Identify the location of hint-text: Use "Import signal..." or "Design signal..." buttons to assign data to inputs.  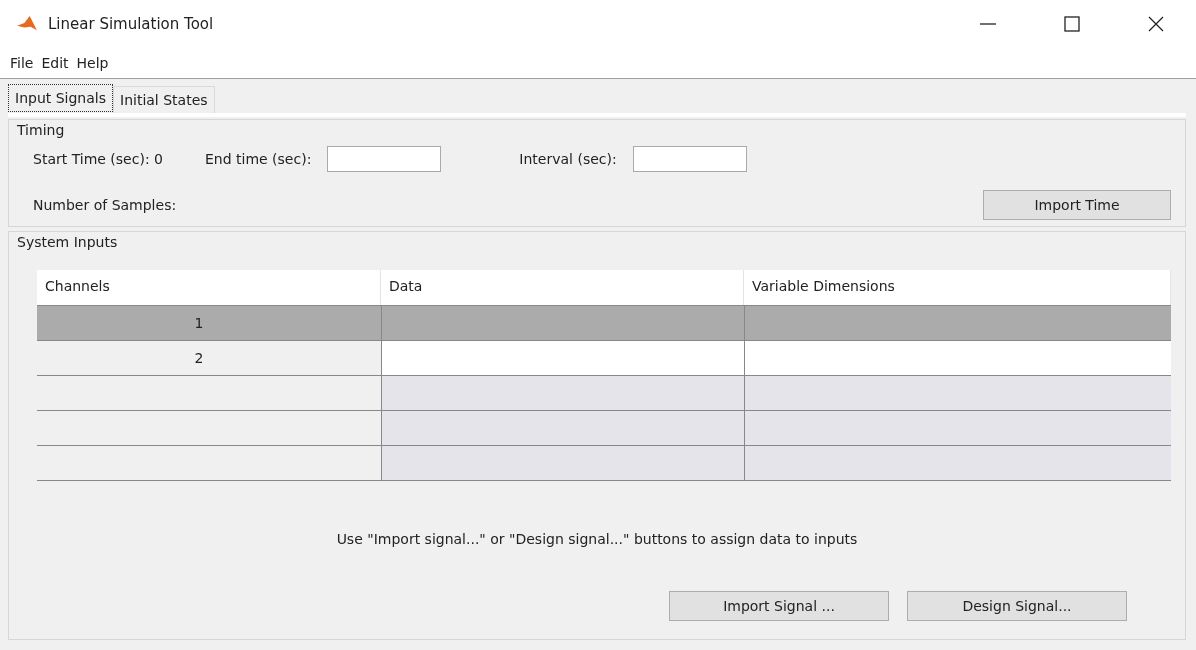
(597, 539).